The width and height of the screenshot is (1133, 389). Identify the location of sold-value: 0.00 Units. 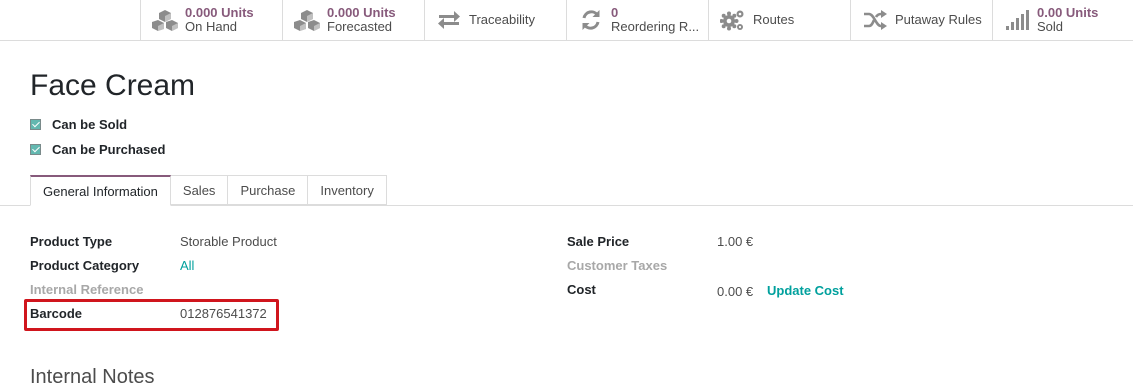
(1068, 13).